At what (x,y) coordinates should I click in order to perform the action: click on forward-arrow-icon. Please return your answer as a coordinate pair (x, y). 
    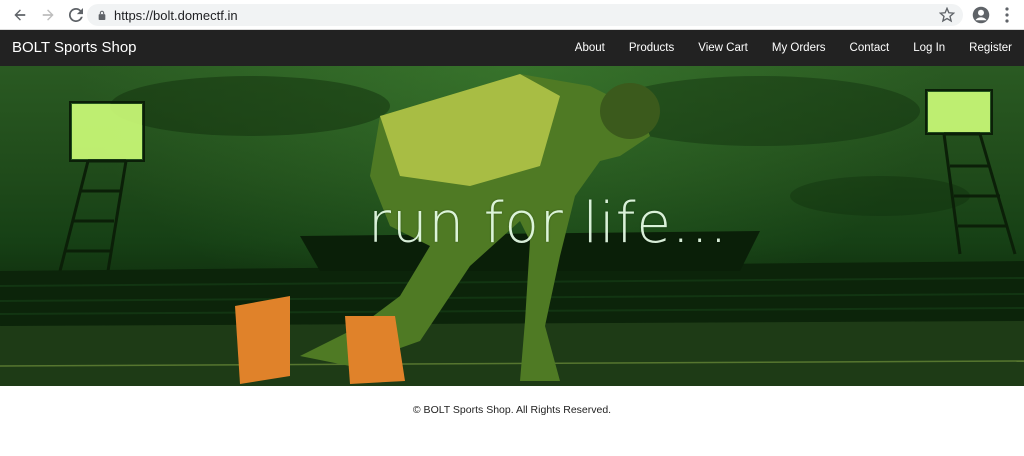
    Looking at the image, I should click on (48, 14).